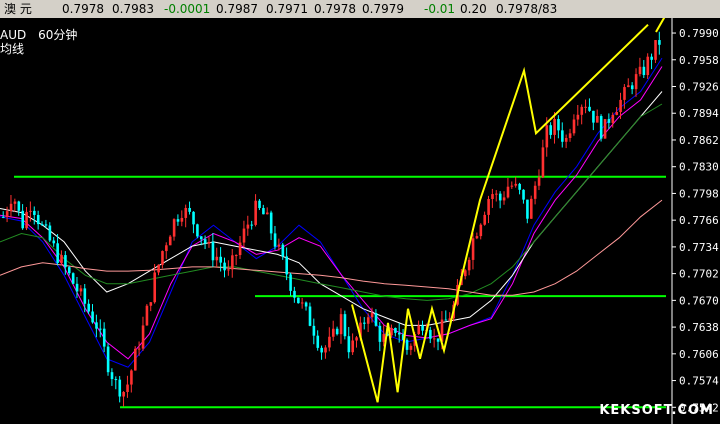 The image size is (720, 424). What do you see at coordinates (83, 9) in the screenshot?
I see `quote-value: 0.7978` at bounding box center [83, 9].